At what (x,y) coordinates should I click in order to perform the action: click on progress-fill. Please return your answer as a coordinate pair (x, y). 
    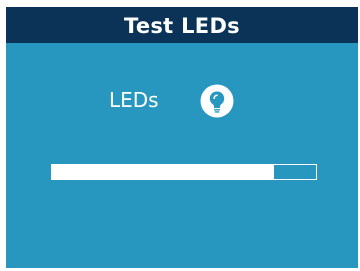
    Looking at the image, I should click on (163, 172).